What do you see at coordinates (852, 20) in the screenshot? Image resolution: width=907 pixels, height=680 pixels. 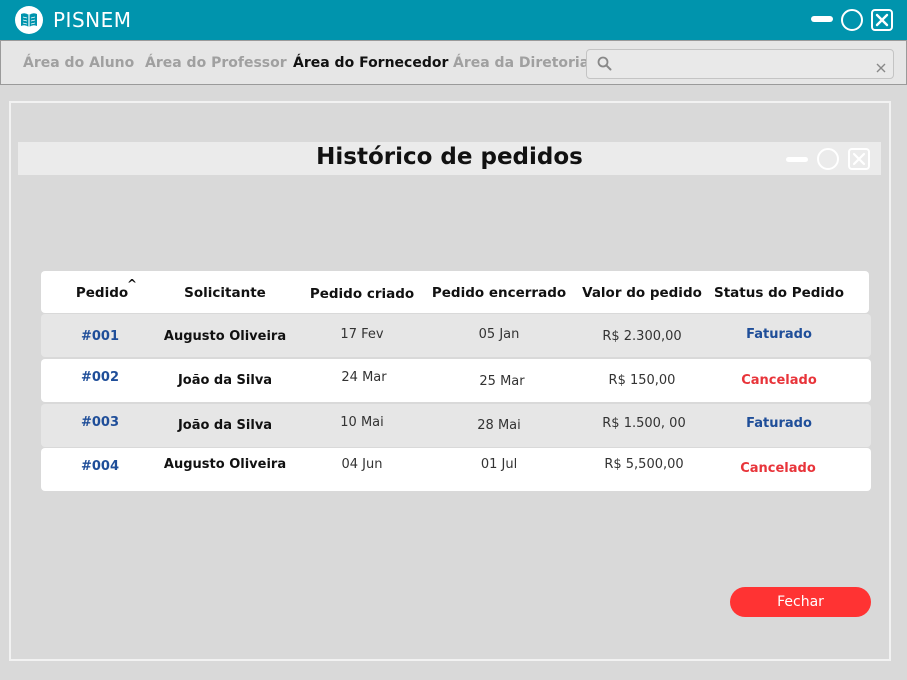 I see `maximize-icon` at bounding box center [852, 20].